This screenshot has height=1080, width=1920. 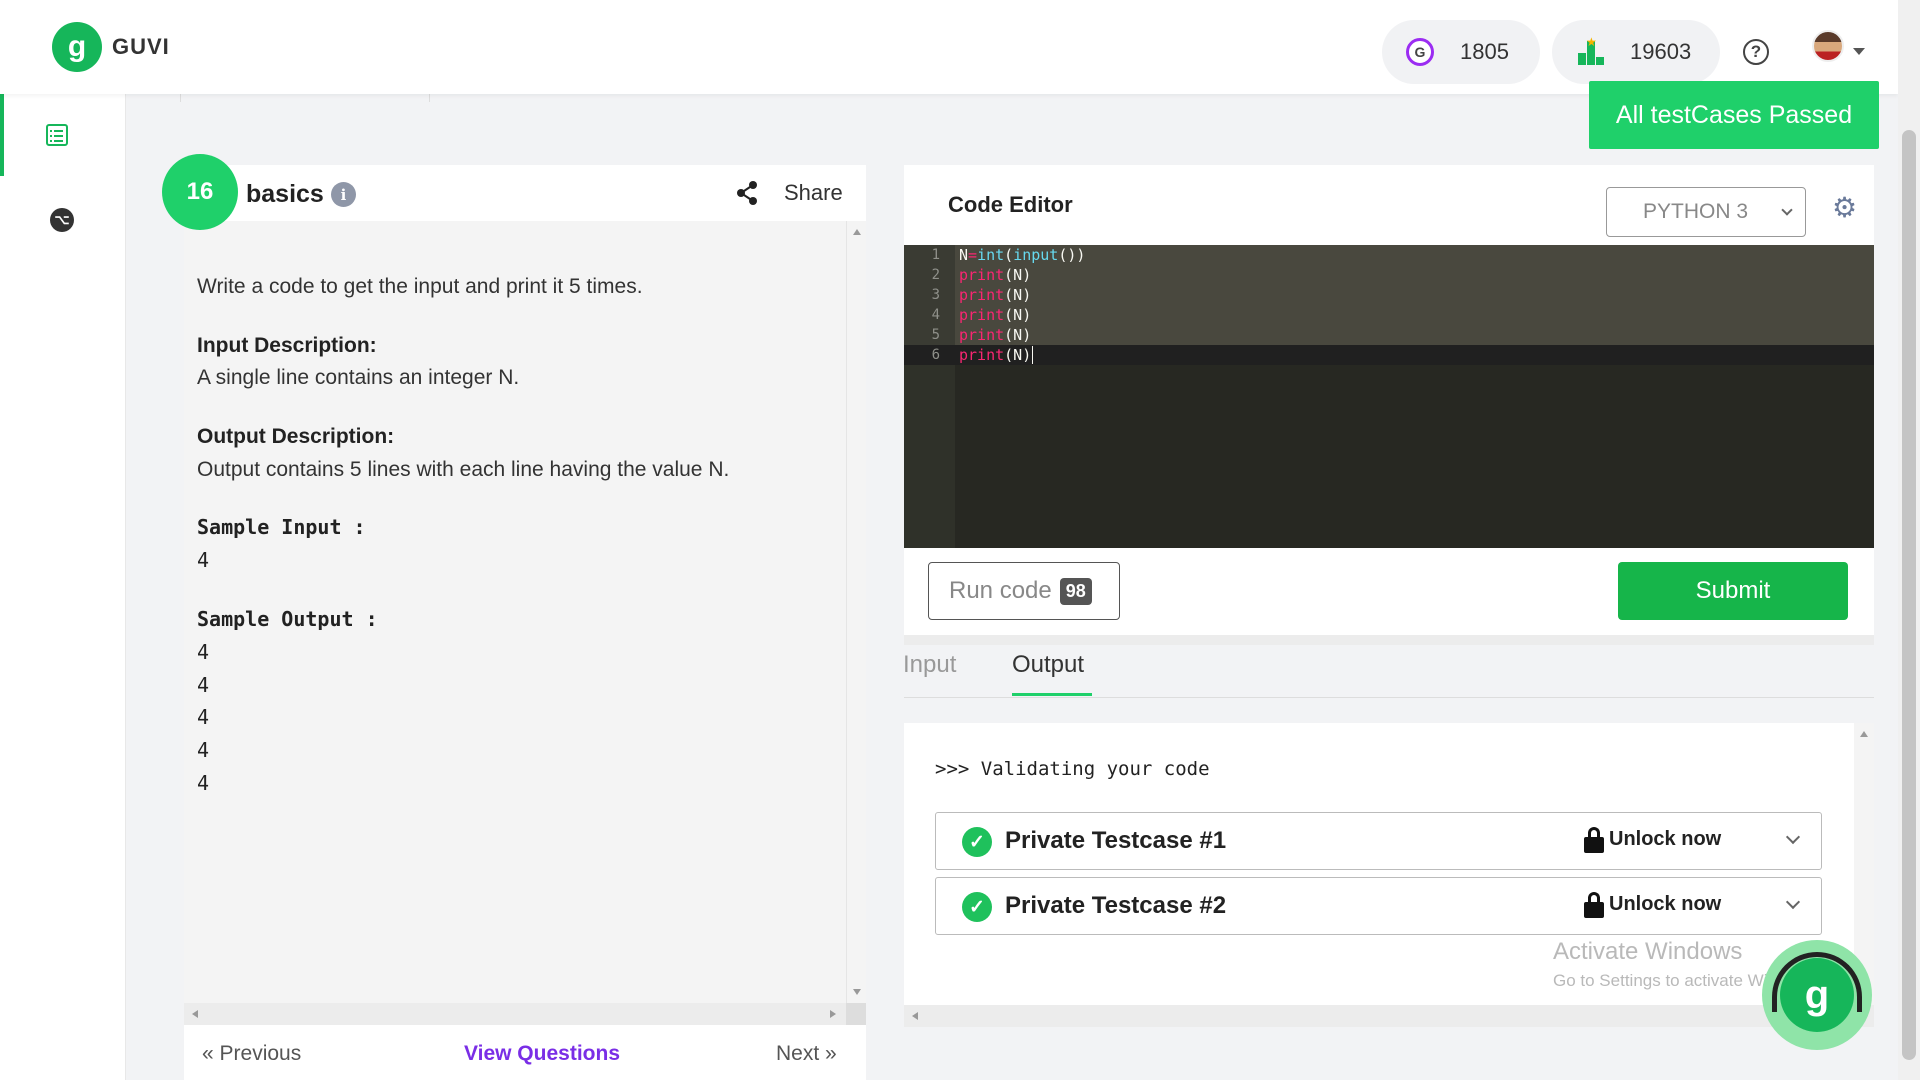 I want to click on rank-badge: ★ 19603, so click(x=1636, y=52).